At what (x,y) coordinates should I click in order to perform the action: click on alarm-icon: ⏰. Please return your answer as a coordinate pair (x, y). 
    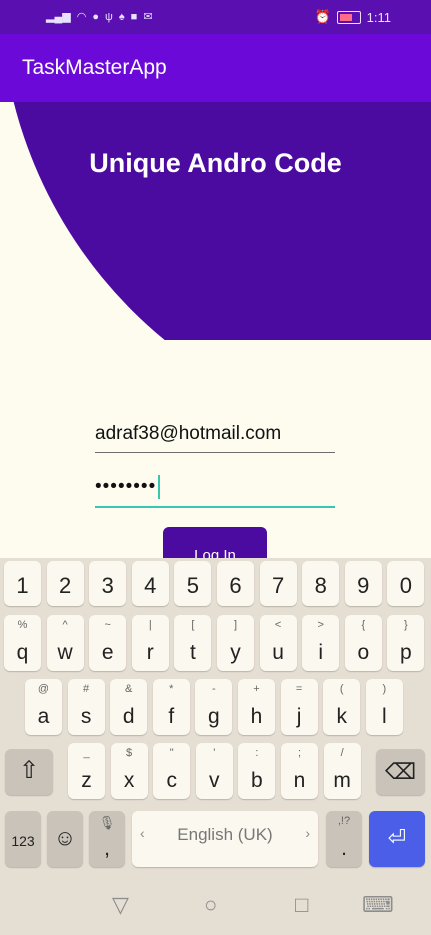
    Looking at the image, I should click on (322, 16).